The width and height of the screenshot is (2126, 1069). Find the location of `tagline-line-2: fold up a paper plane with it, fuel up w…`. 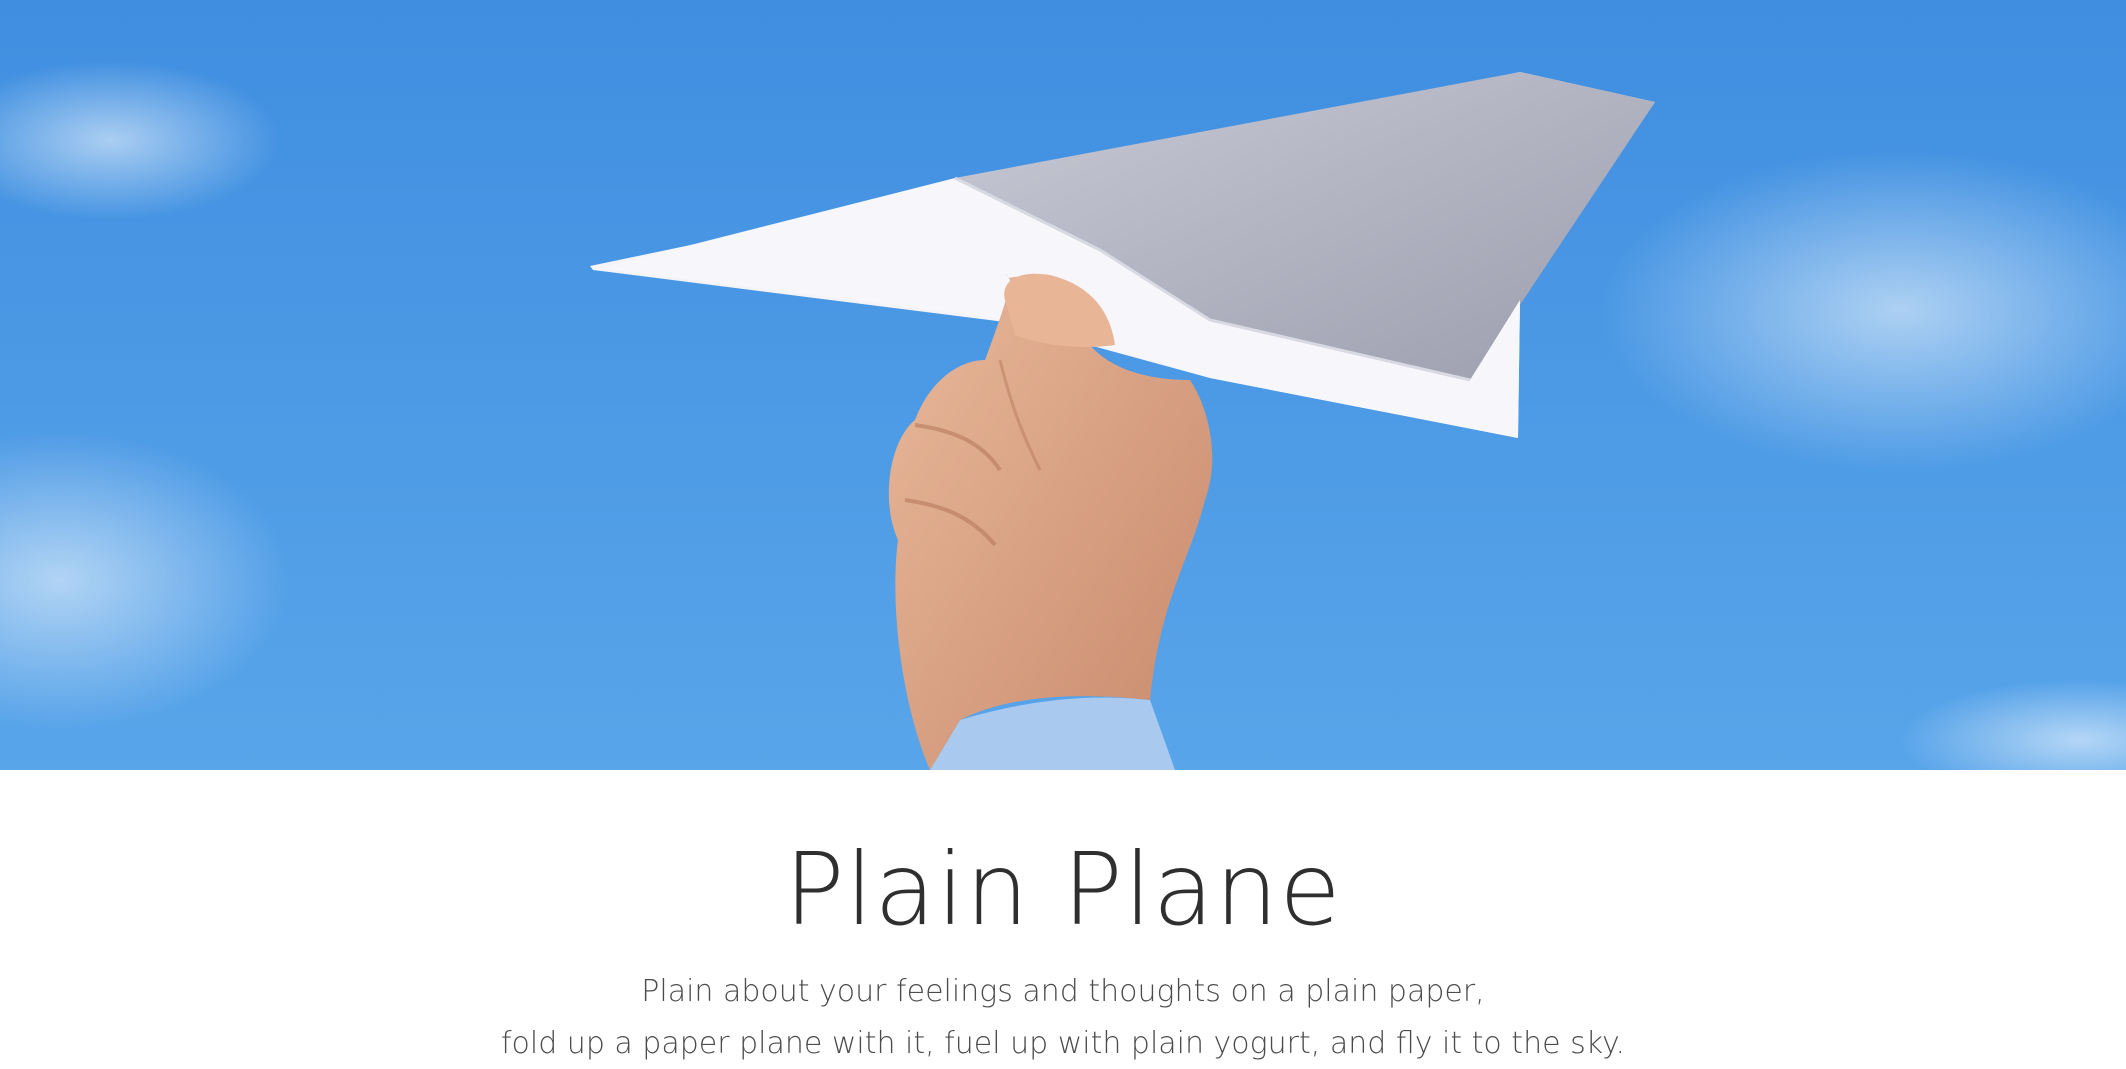

tagline-line-2: fold up a paper plane with it, fuel up w… is located at coordinates (1063, 1043).